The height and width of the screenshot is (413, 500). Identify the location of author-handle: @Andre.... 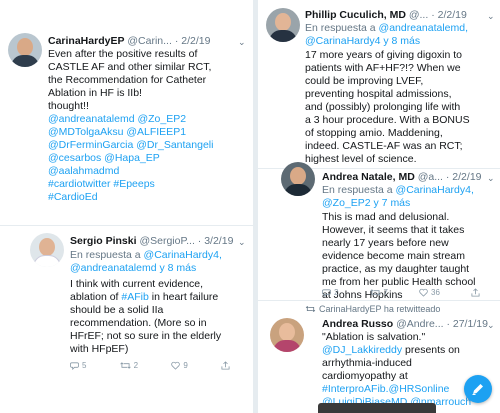
(419, 324).